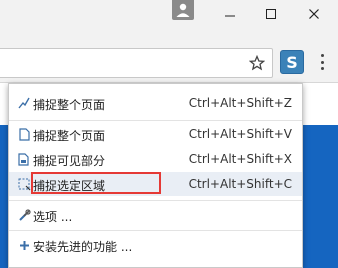  What do you see at coordinates (240, 134) in the screenshot?
I see `menu-item-shortcut: Ctrl+Alt+Shift+V` at bounding box center [240, 134].